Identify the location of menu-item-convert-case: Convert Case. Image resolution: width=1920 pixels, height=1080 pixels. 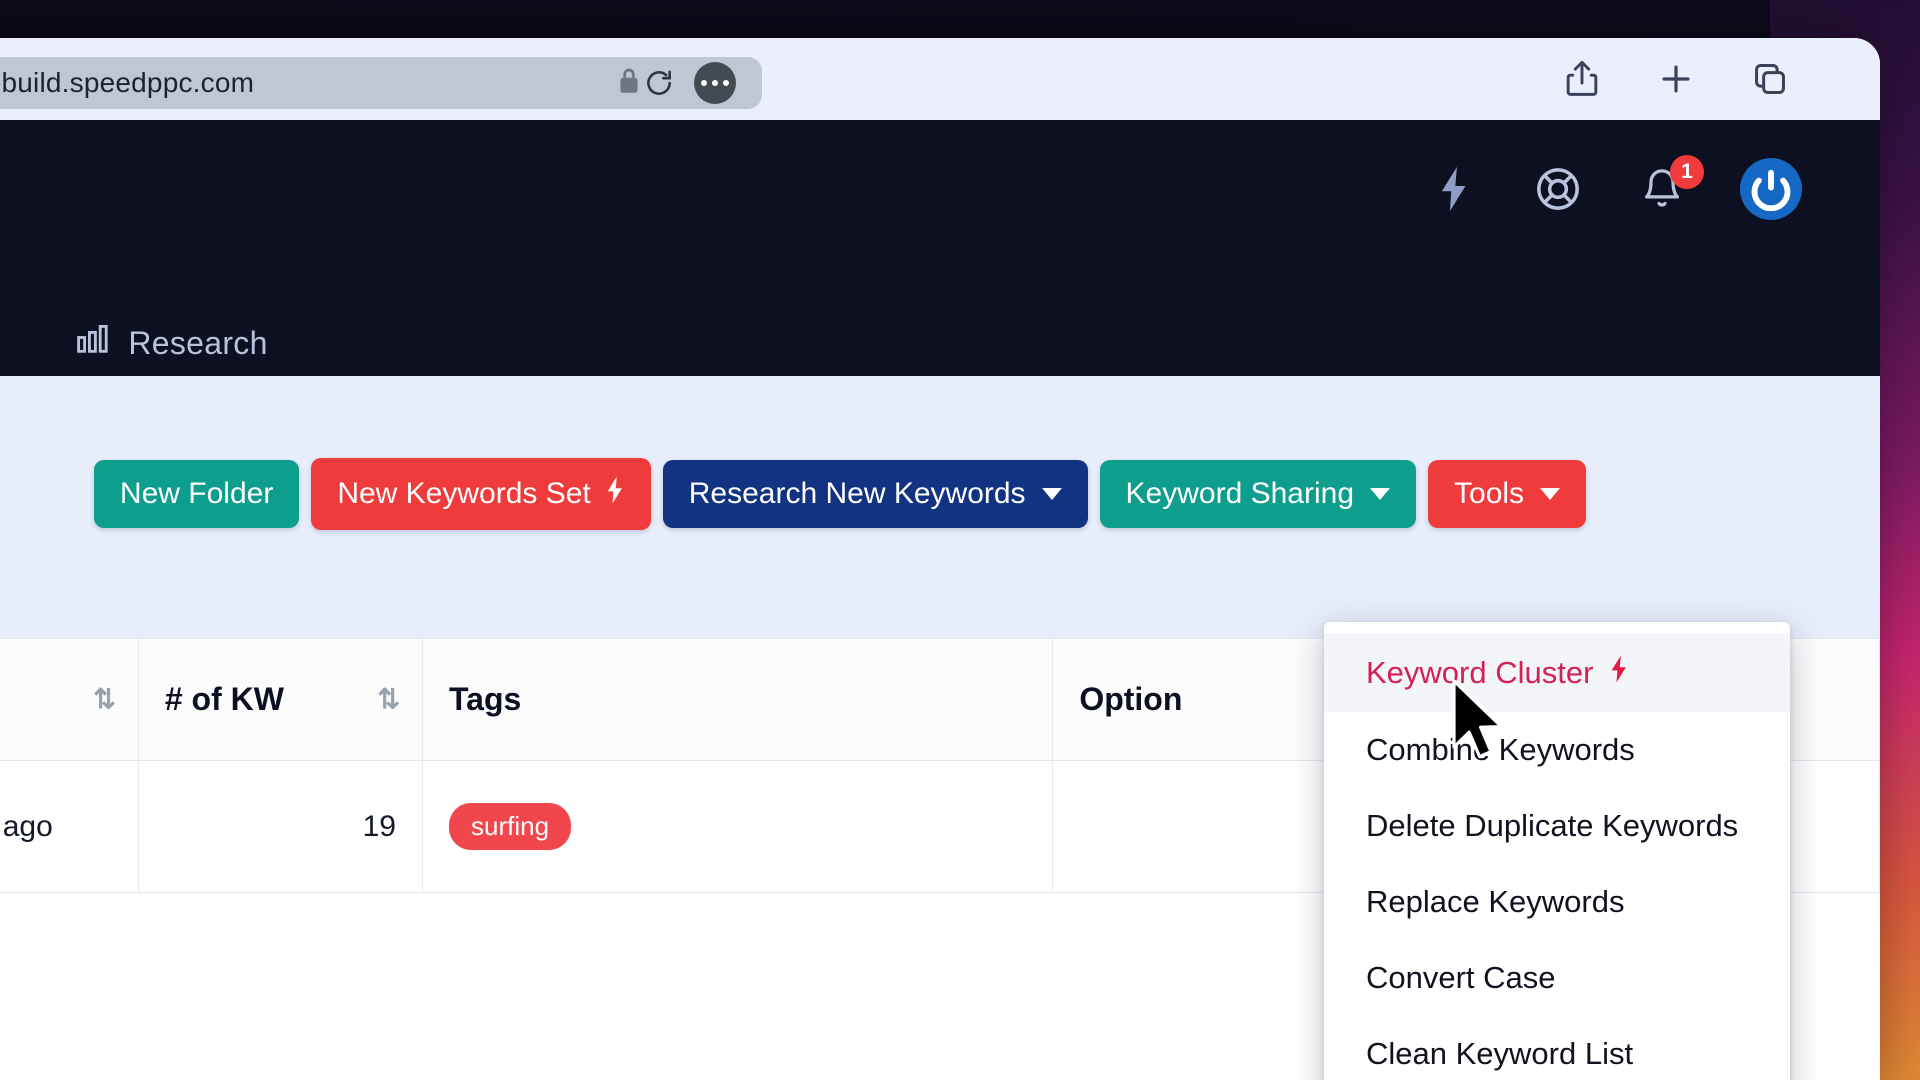
(1557, 978).